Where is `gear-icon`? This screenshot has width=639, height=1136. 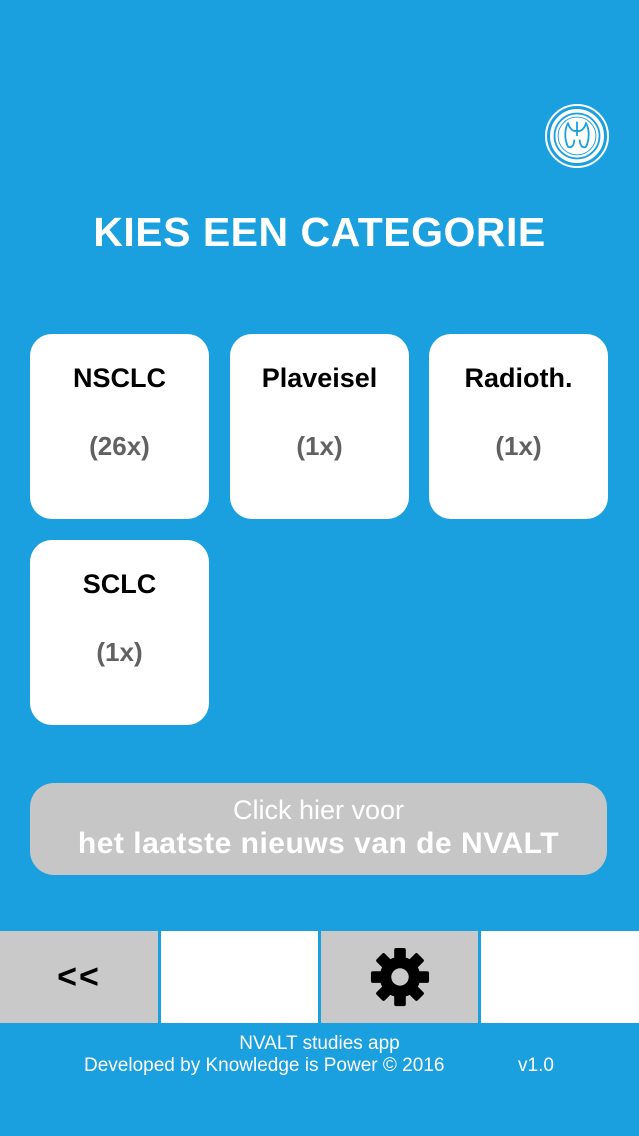 gear-icon is located at coordinates (400, 977).